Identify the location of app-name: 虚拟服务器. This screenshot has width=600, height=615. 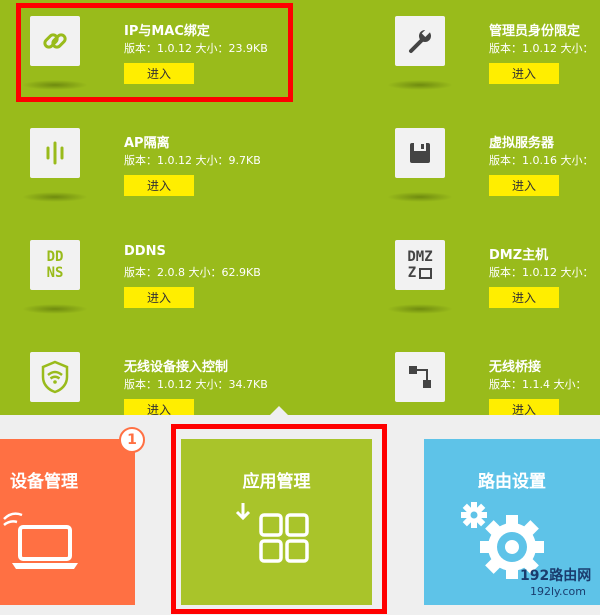
(522, 143).